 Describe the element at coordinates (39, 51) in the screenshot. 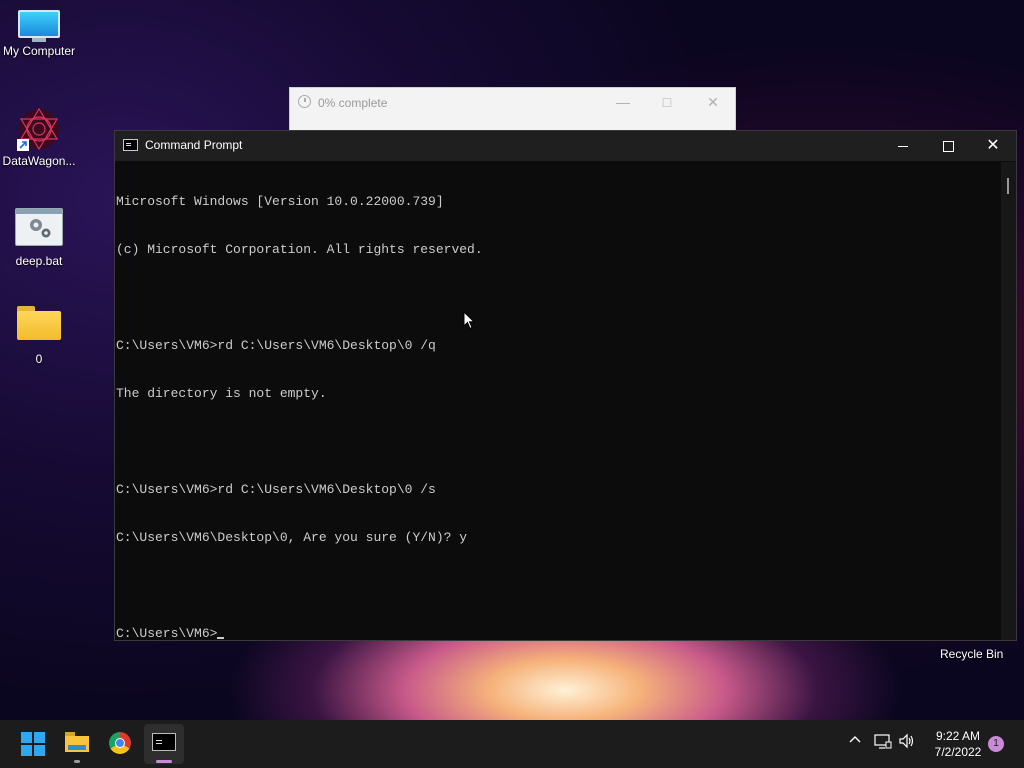

I see `desktop-icon-label: My Computer` at that location.